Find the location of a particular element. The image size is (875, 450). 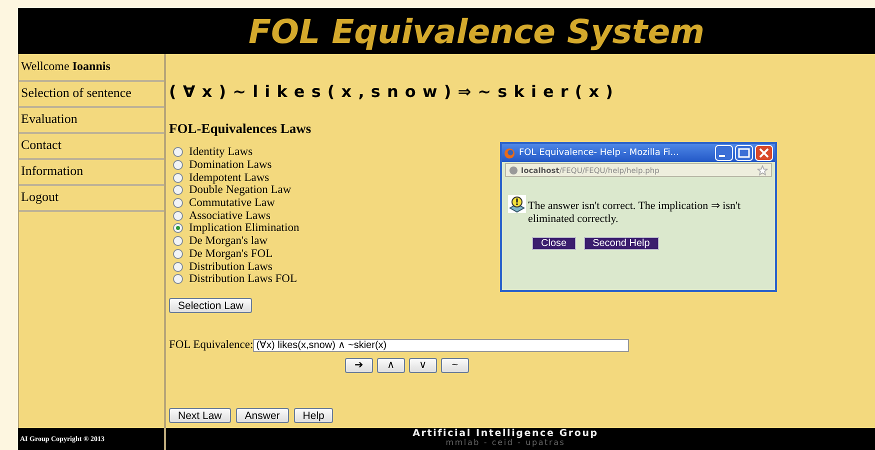

radio-label: Distribution Laws FOL is located at coordinates (243, 279).